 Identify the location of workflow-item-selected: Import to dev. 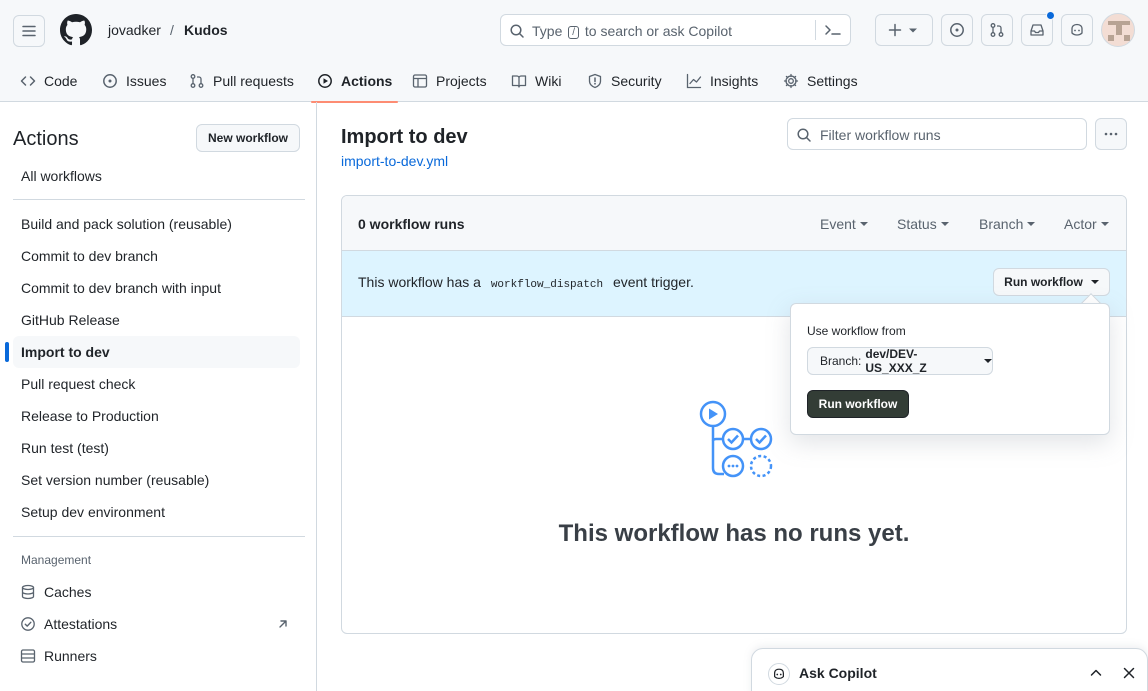
(152, 352).